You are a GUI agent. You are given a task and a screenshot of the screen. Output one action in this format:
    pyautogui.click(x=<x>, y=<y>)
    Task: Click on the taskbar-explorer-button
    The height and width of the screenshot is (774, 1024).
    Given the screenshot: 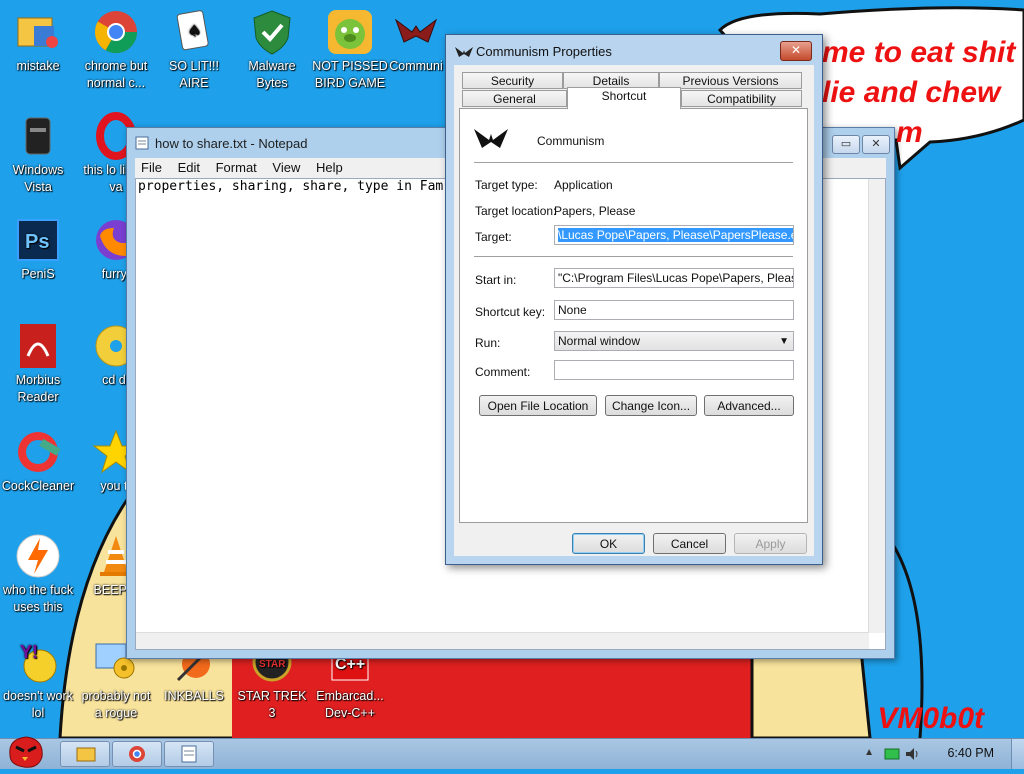 What is the action you would take?
    pyautogui.click(x=85, y=754)
    